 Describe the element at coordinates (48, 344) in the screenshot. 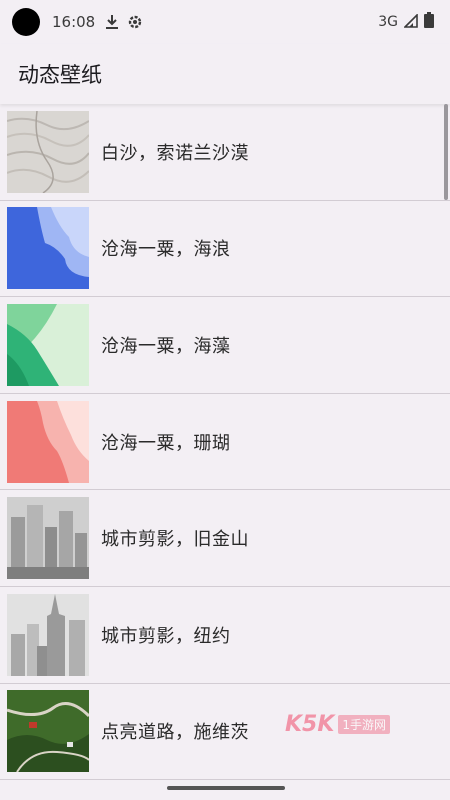

I see `thumbnail-green-seaweed` at that location.